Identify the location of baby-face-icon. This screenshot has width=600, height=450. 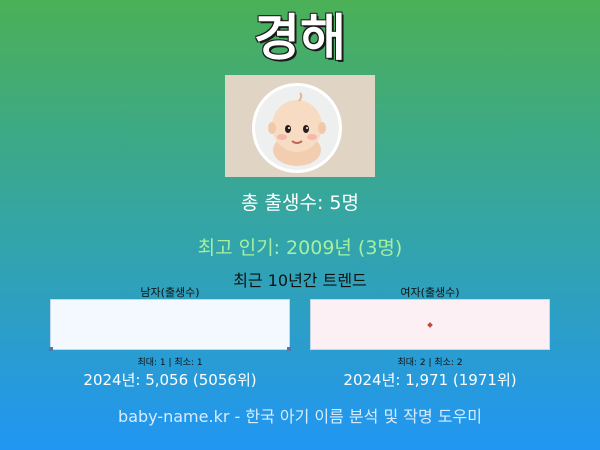
(297, 129).